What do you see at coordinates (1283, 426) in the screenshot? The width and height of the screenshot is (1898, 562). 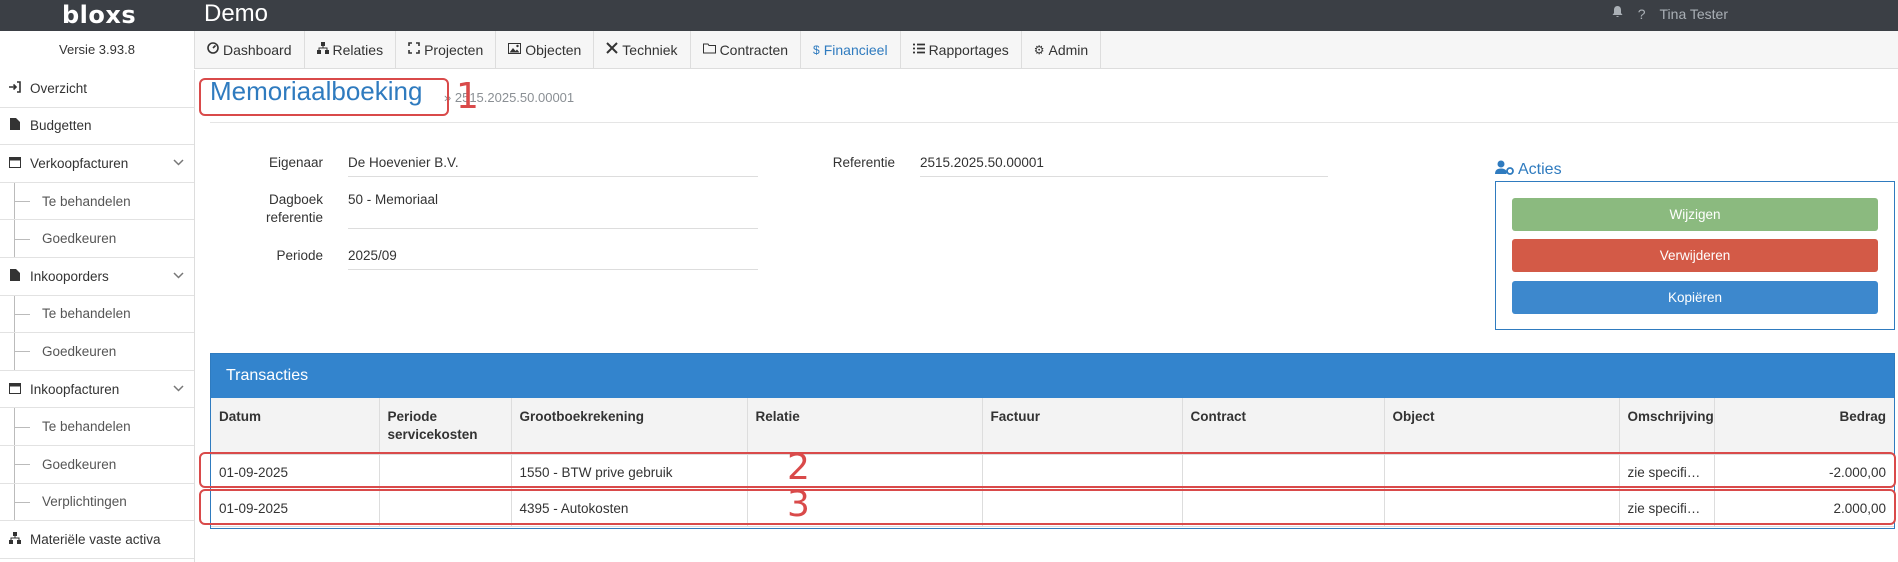 I see `column-header-contract: Contract` at bounding box center [1283, 426].